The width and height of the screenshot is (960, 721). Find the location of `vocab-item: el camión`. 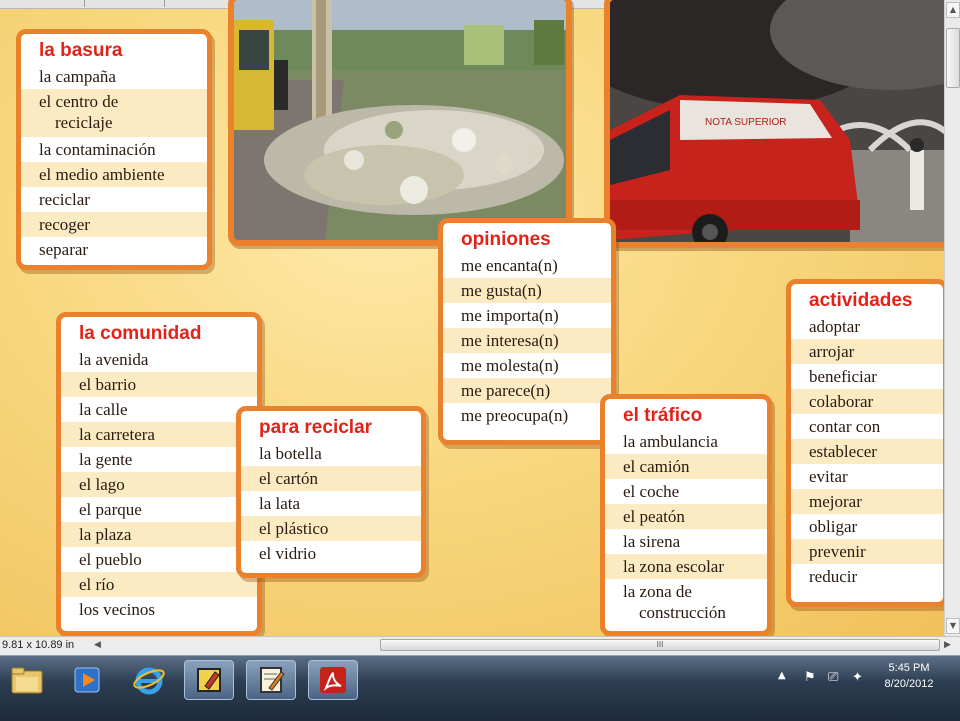

vocab-item: el camión is located at coordinates (686, 466).